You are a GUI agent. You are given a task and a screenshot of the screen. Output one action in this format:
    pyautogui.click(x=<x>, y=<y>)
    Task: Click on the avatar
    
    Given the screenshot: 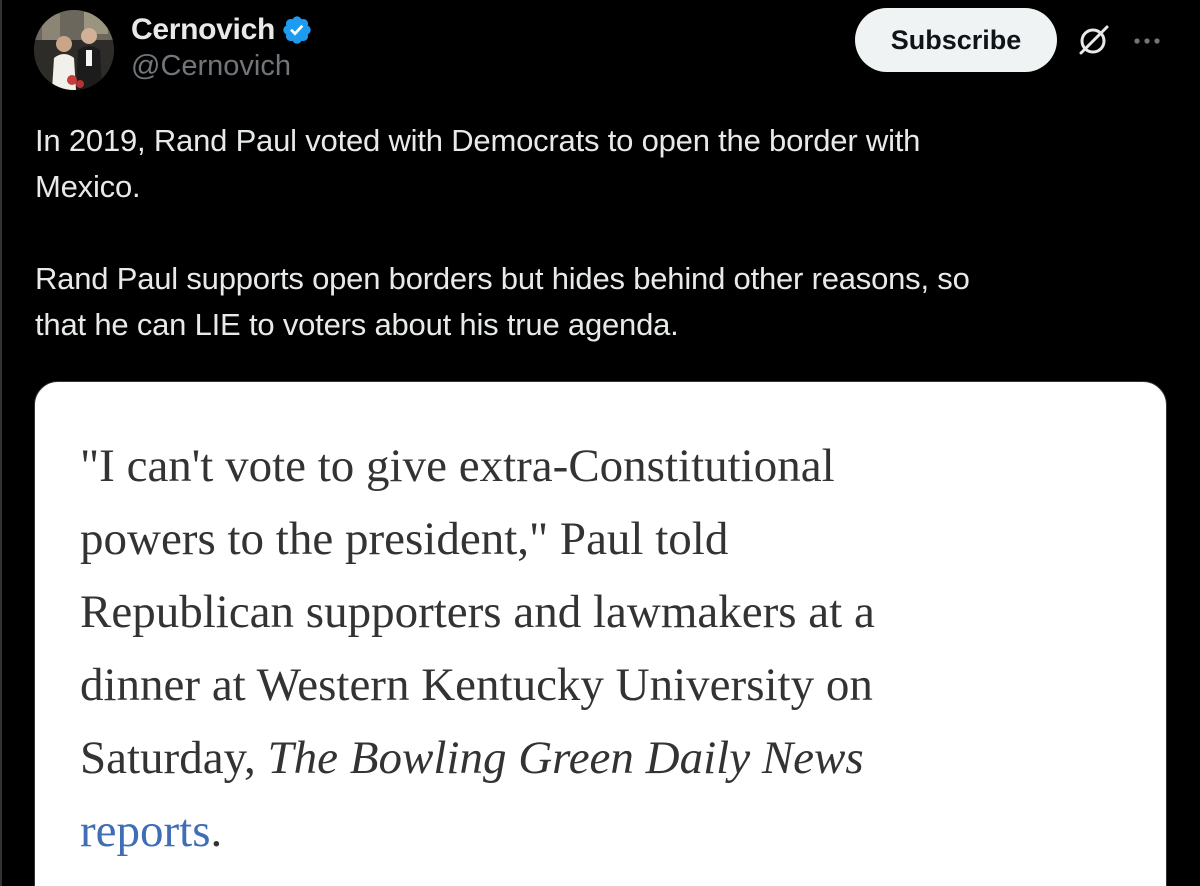 What is the action you would take?
    pyautogui.click(x=74, y=50)
    